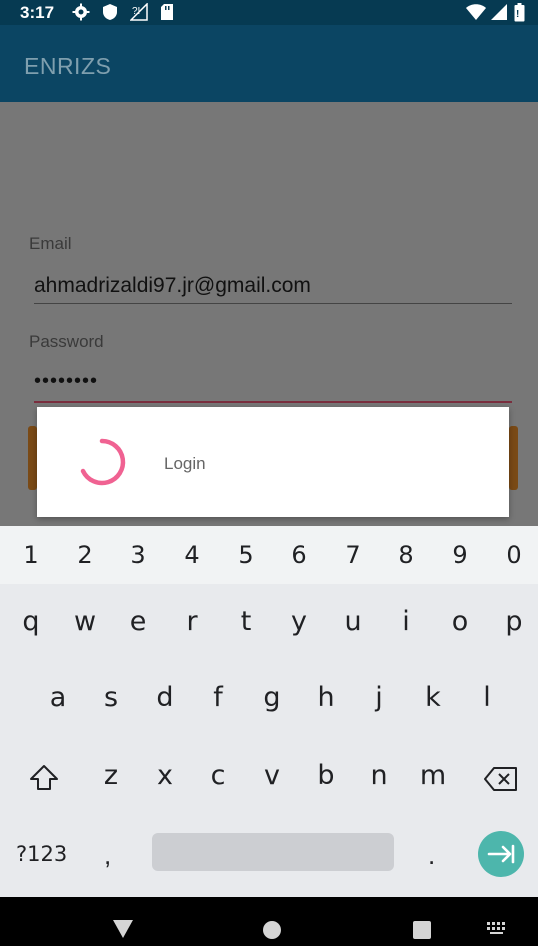 This screenshot has height=946, width=538. What do you see at coordinates (272, 775) in the screenshot?
I see `key-v: v` at bounding box center [272, 775].